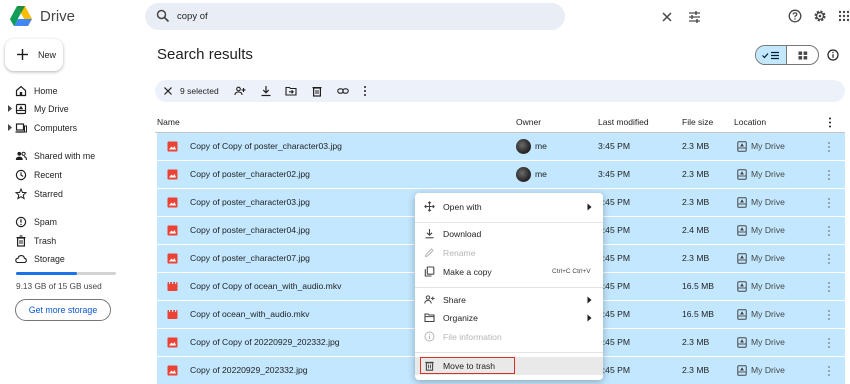  I want to click on drive-logo: Drive, so click(42, 16).